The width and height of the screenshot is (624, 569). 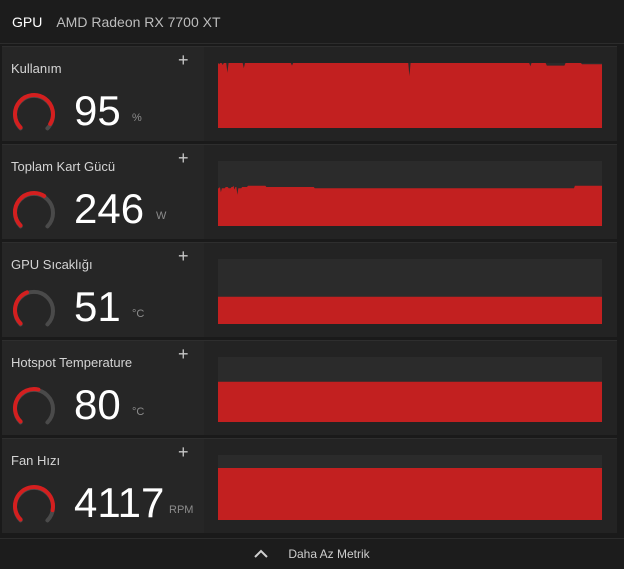 I want to click on metric-value: 4117, so click(x=119, y=502).